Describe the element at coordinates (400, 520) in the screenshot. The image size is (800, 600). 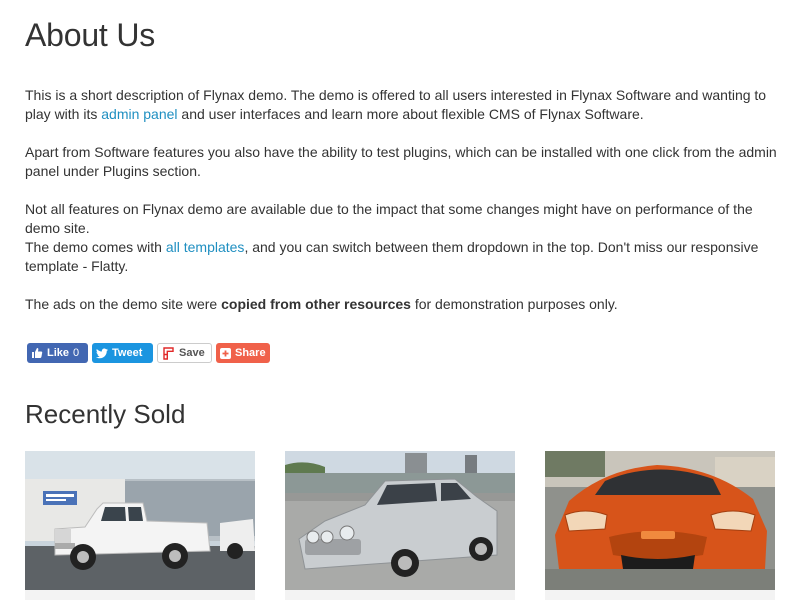
I see `silver-sedan-image` at that location.